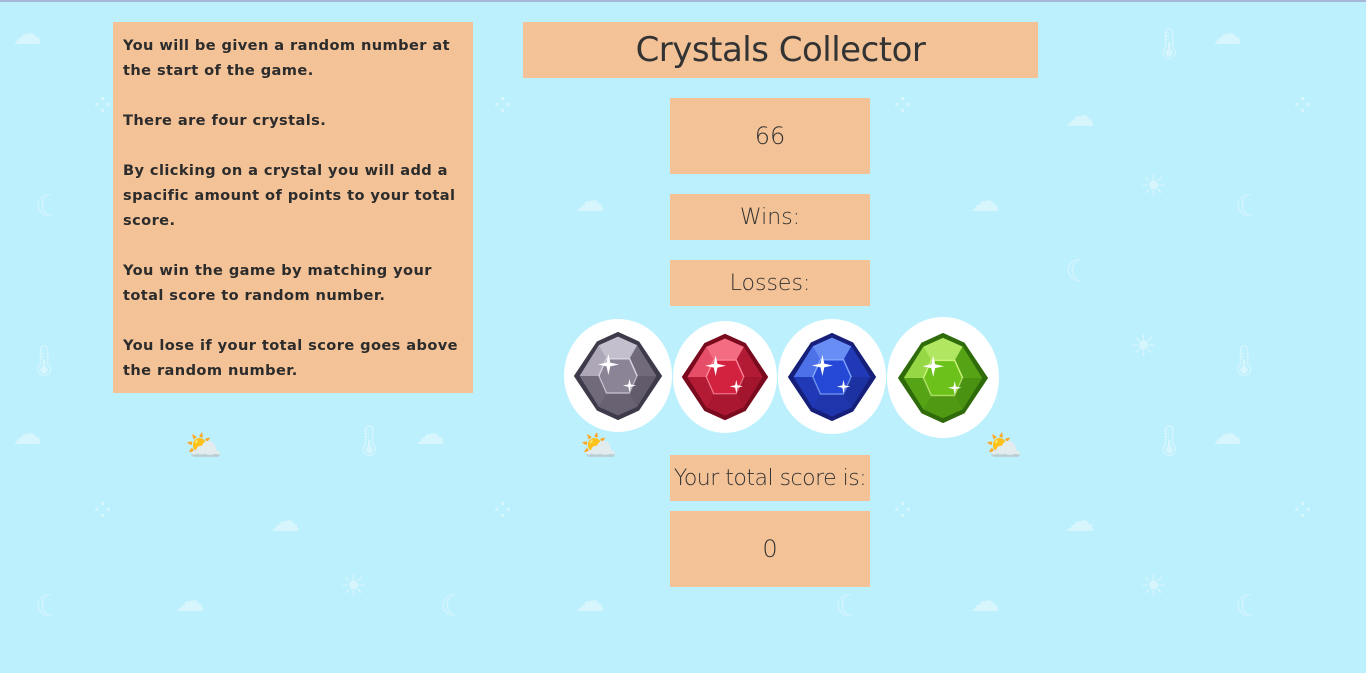 The image size is (1366, 673). I want to click on target-number: 66, so click(770, 136).